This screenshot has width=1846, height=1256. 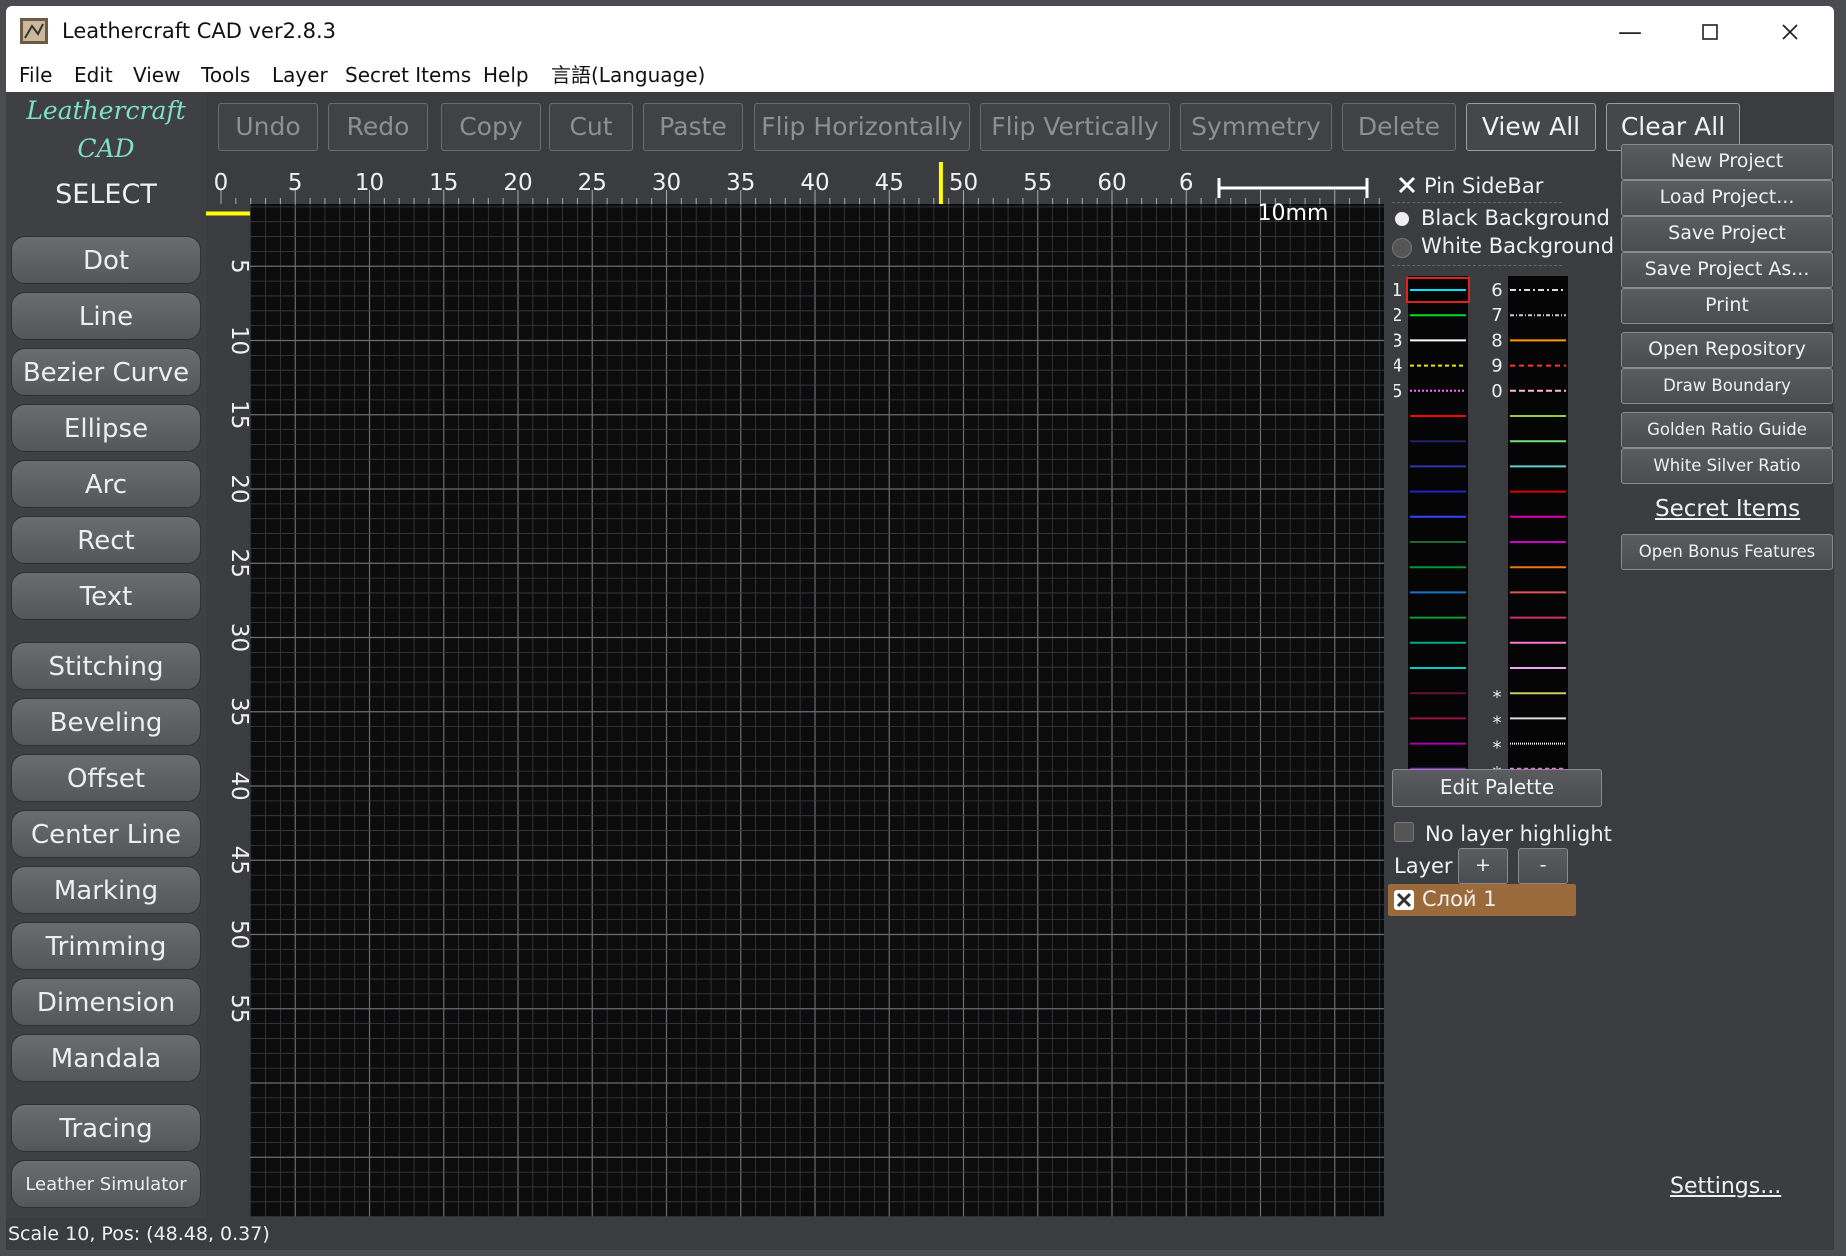 I want to click on layer-visible-checkbox, so click(x=1404, y=900).